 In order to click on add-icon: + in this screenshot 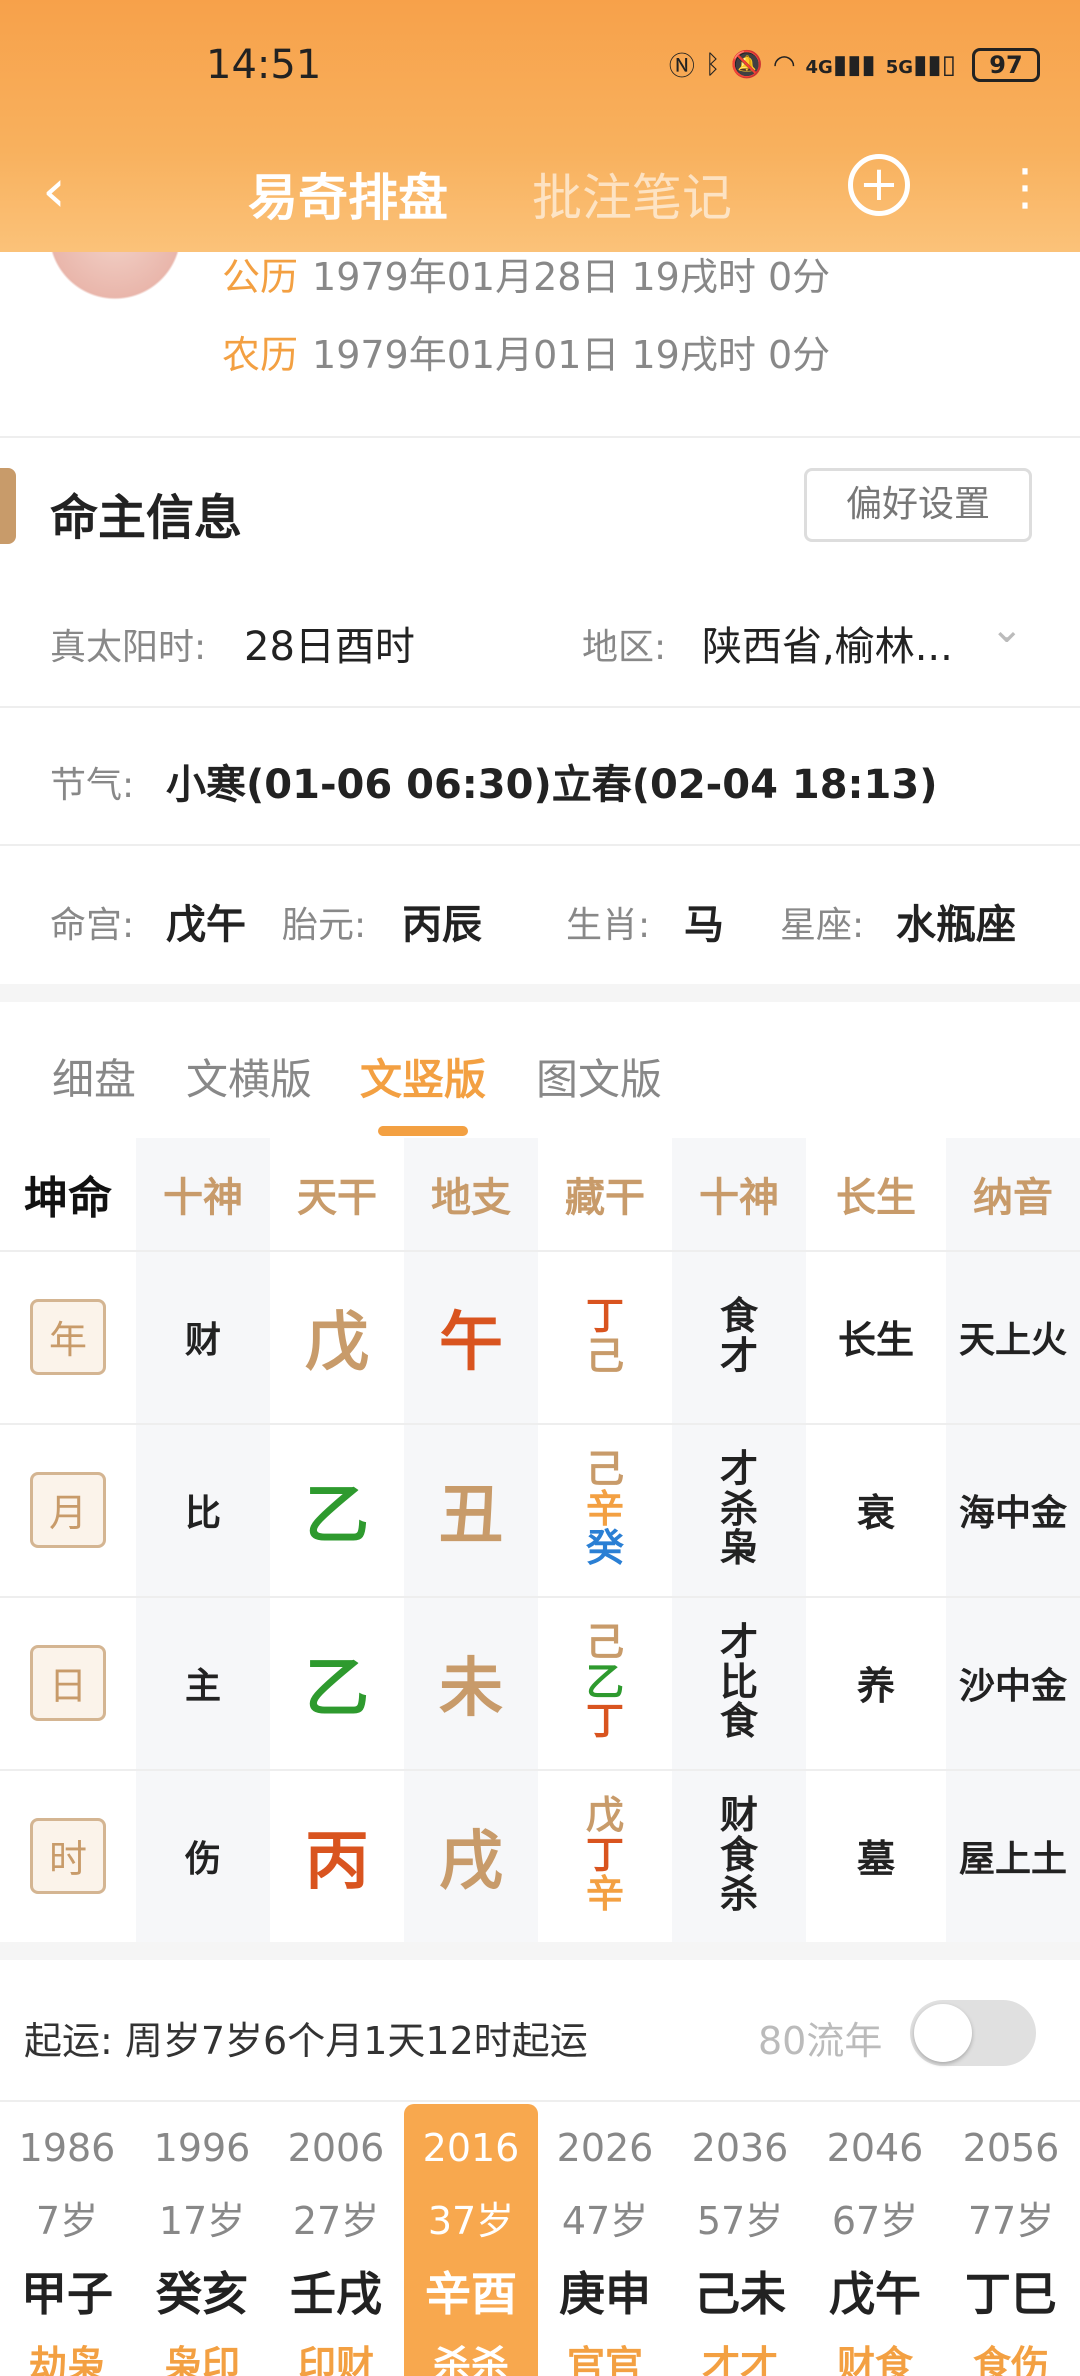, I will do `click(879, 185)`.